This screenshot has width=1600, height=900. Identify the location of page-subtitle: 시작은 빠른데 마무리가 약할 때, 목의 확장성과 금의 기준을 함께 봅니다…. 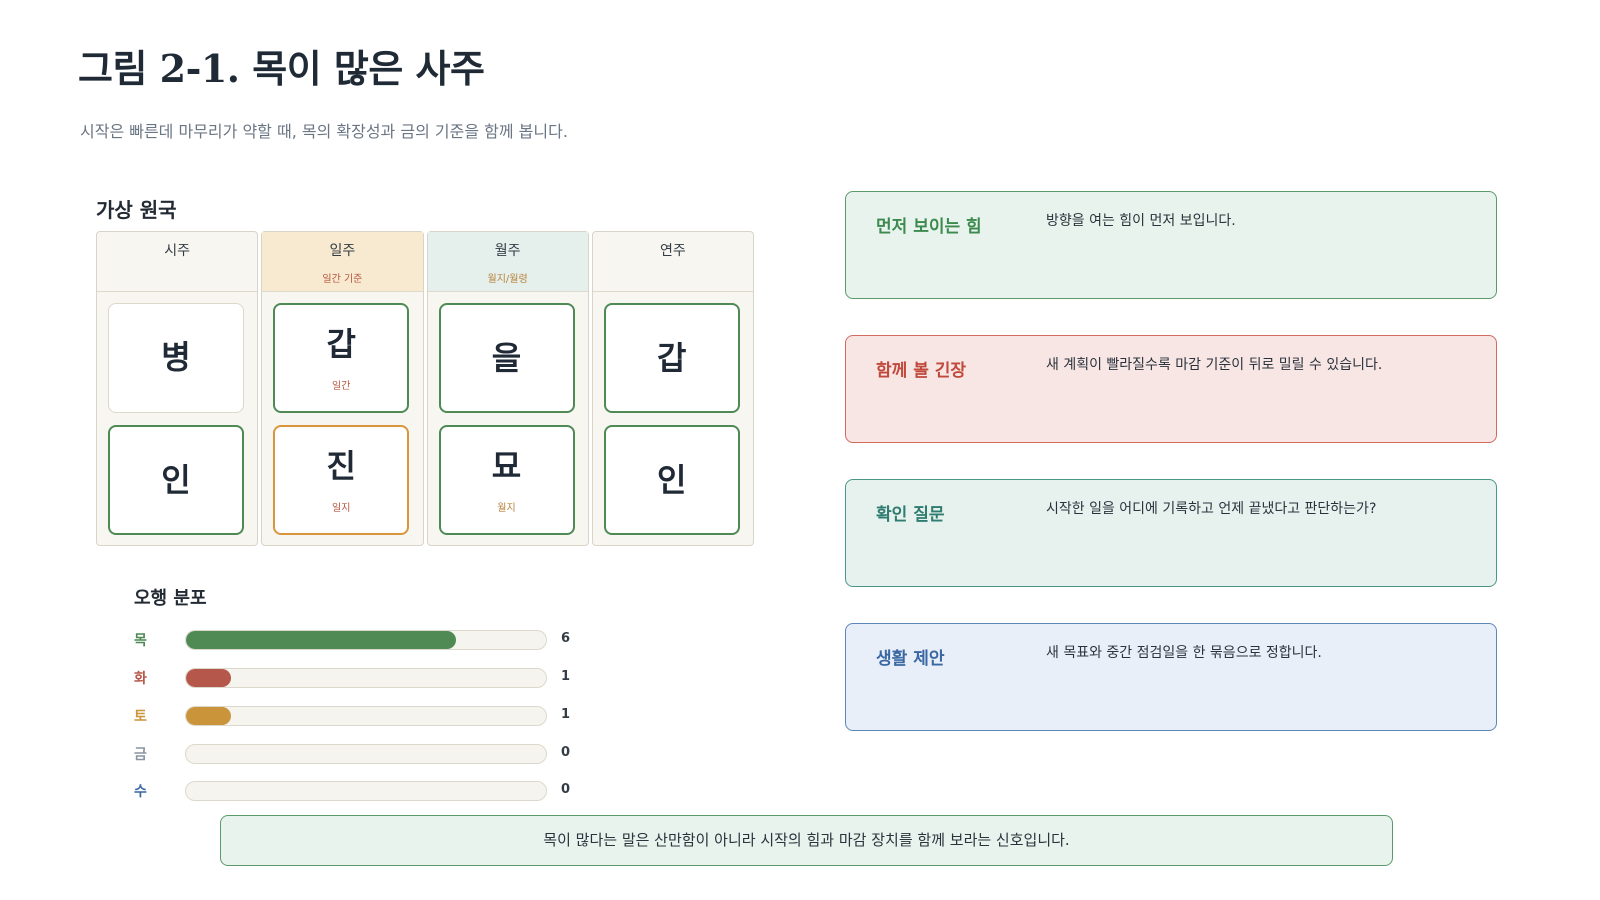
(324, 131).